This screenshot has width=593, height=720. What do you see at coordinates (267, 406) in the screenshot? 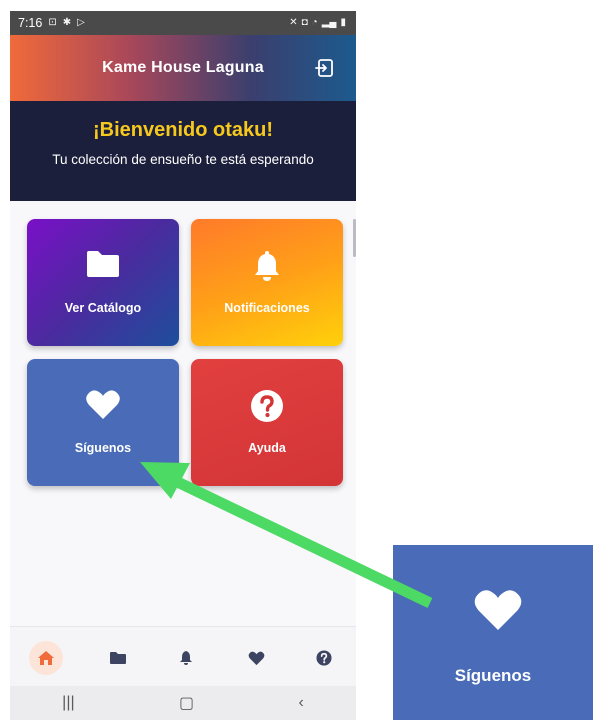
I see `question-icon` at bounding box center [267, 406].